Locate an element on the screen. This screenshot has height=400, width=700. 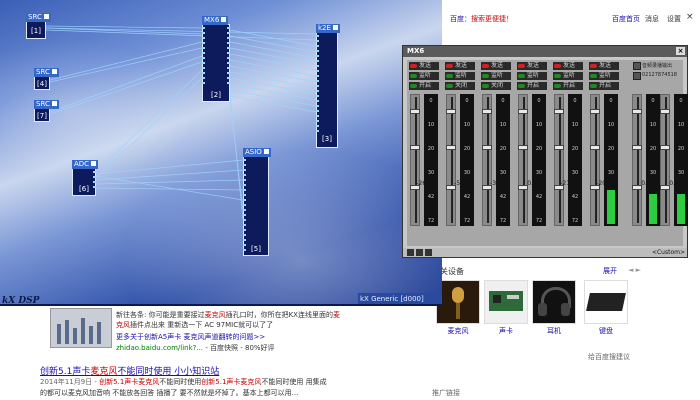
settings-icon is located at coordinates (419, 252).